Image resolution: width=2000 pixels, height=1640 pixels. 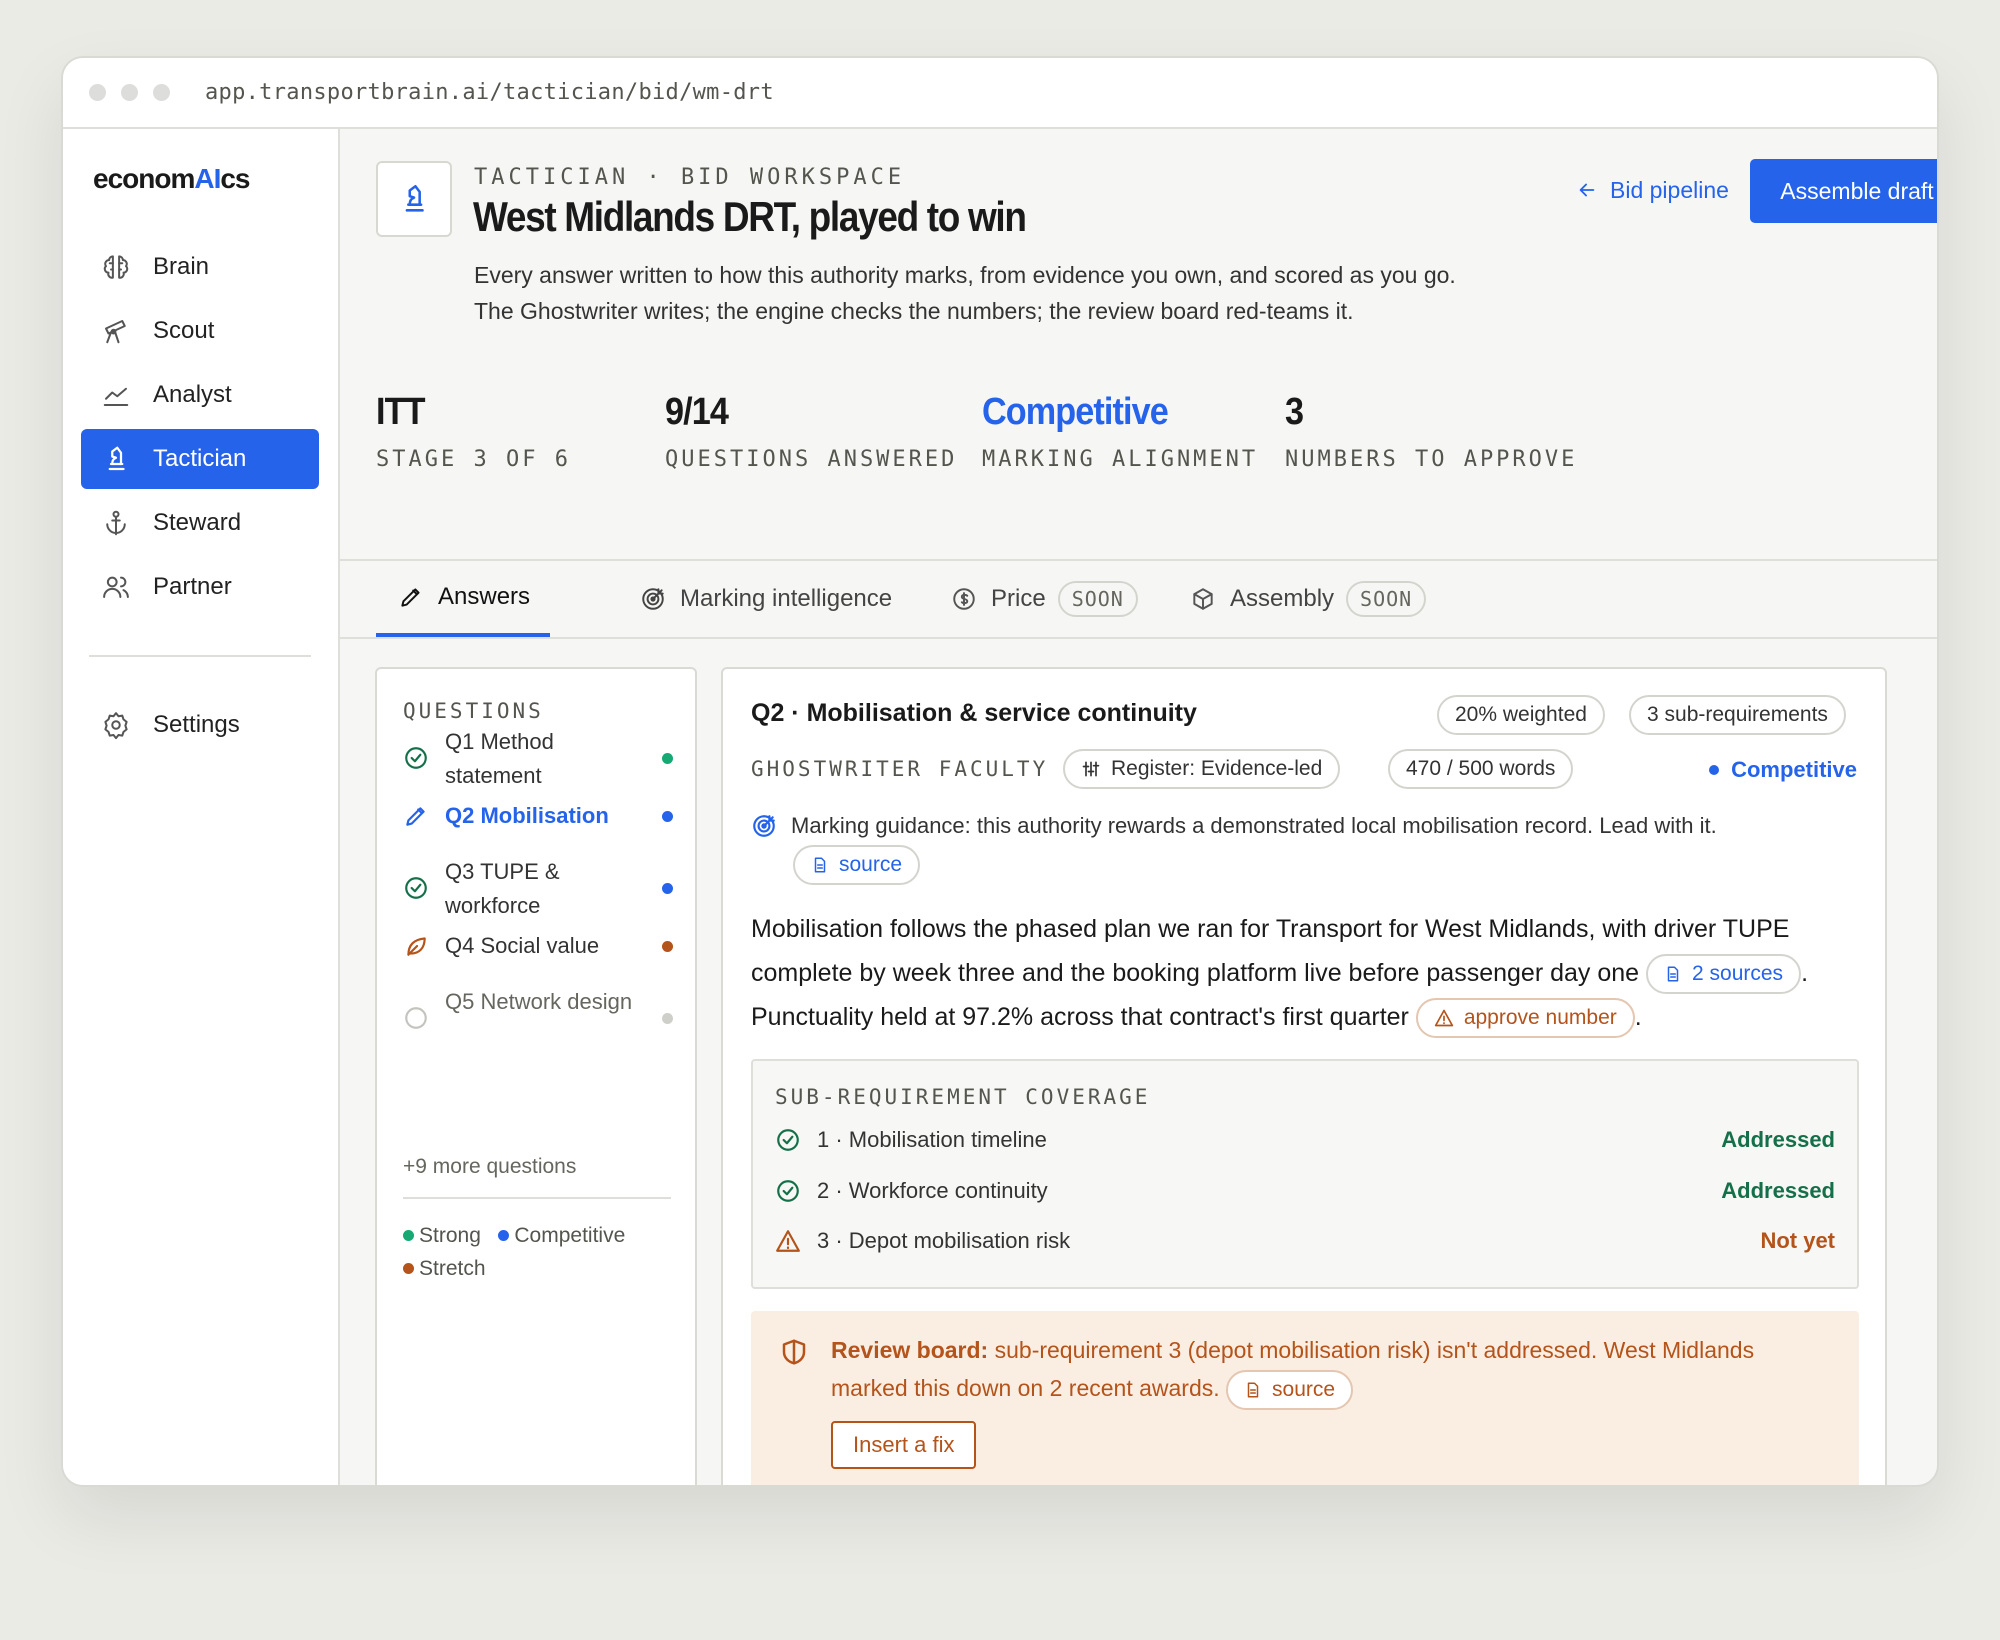 I want to click on bid-pipeline-label: Bid pipeline, so click(x=1669, y=189).